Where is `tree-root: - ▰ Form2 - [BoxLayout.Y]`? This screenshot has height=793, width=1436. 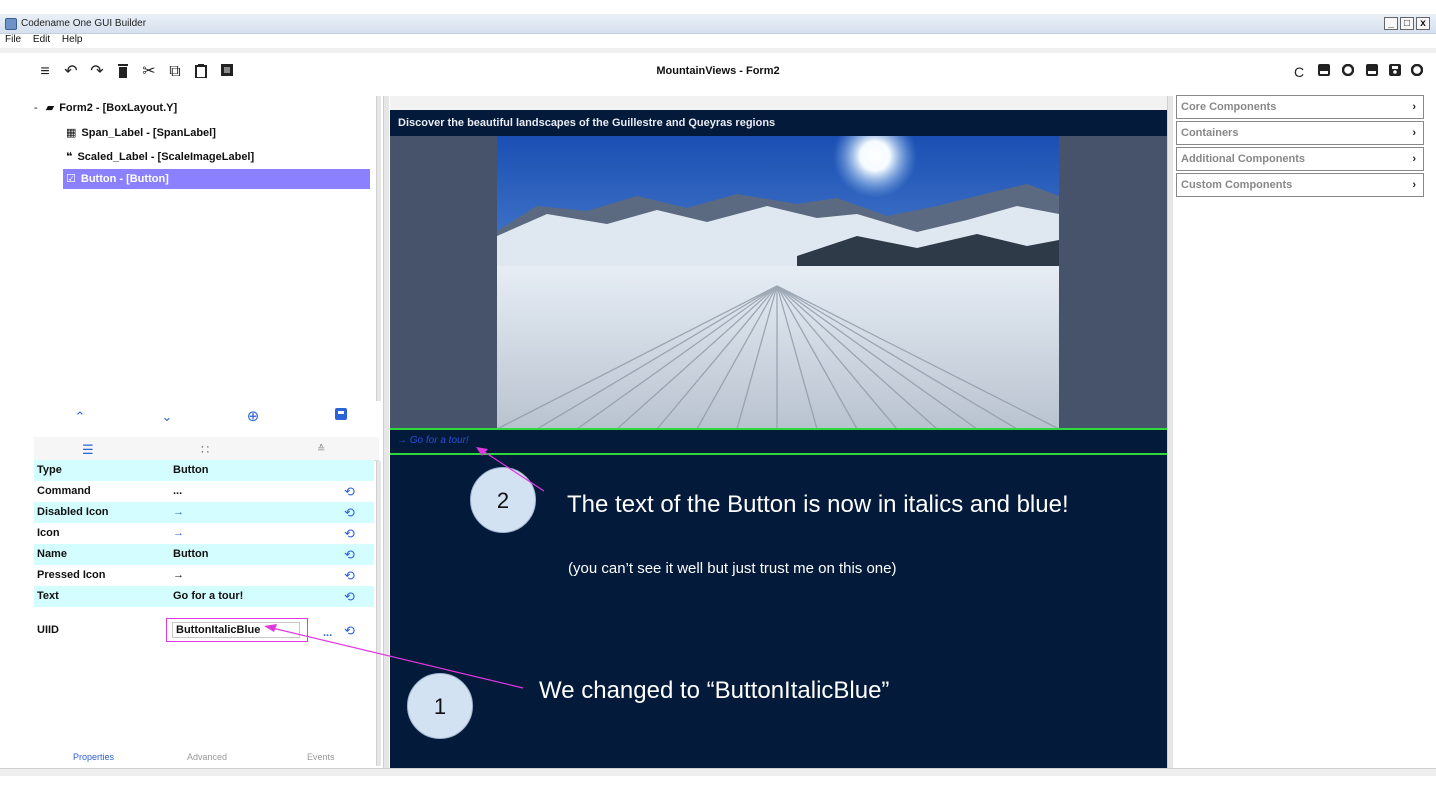
tree-root: - ▰ Form2 - [BoxLayout.Y] is located at coordinates (105, 108).